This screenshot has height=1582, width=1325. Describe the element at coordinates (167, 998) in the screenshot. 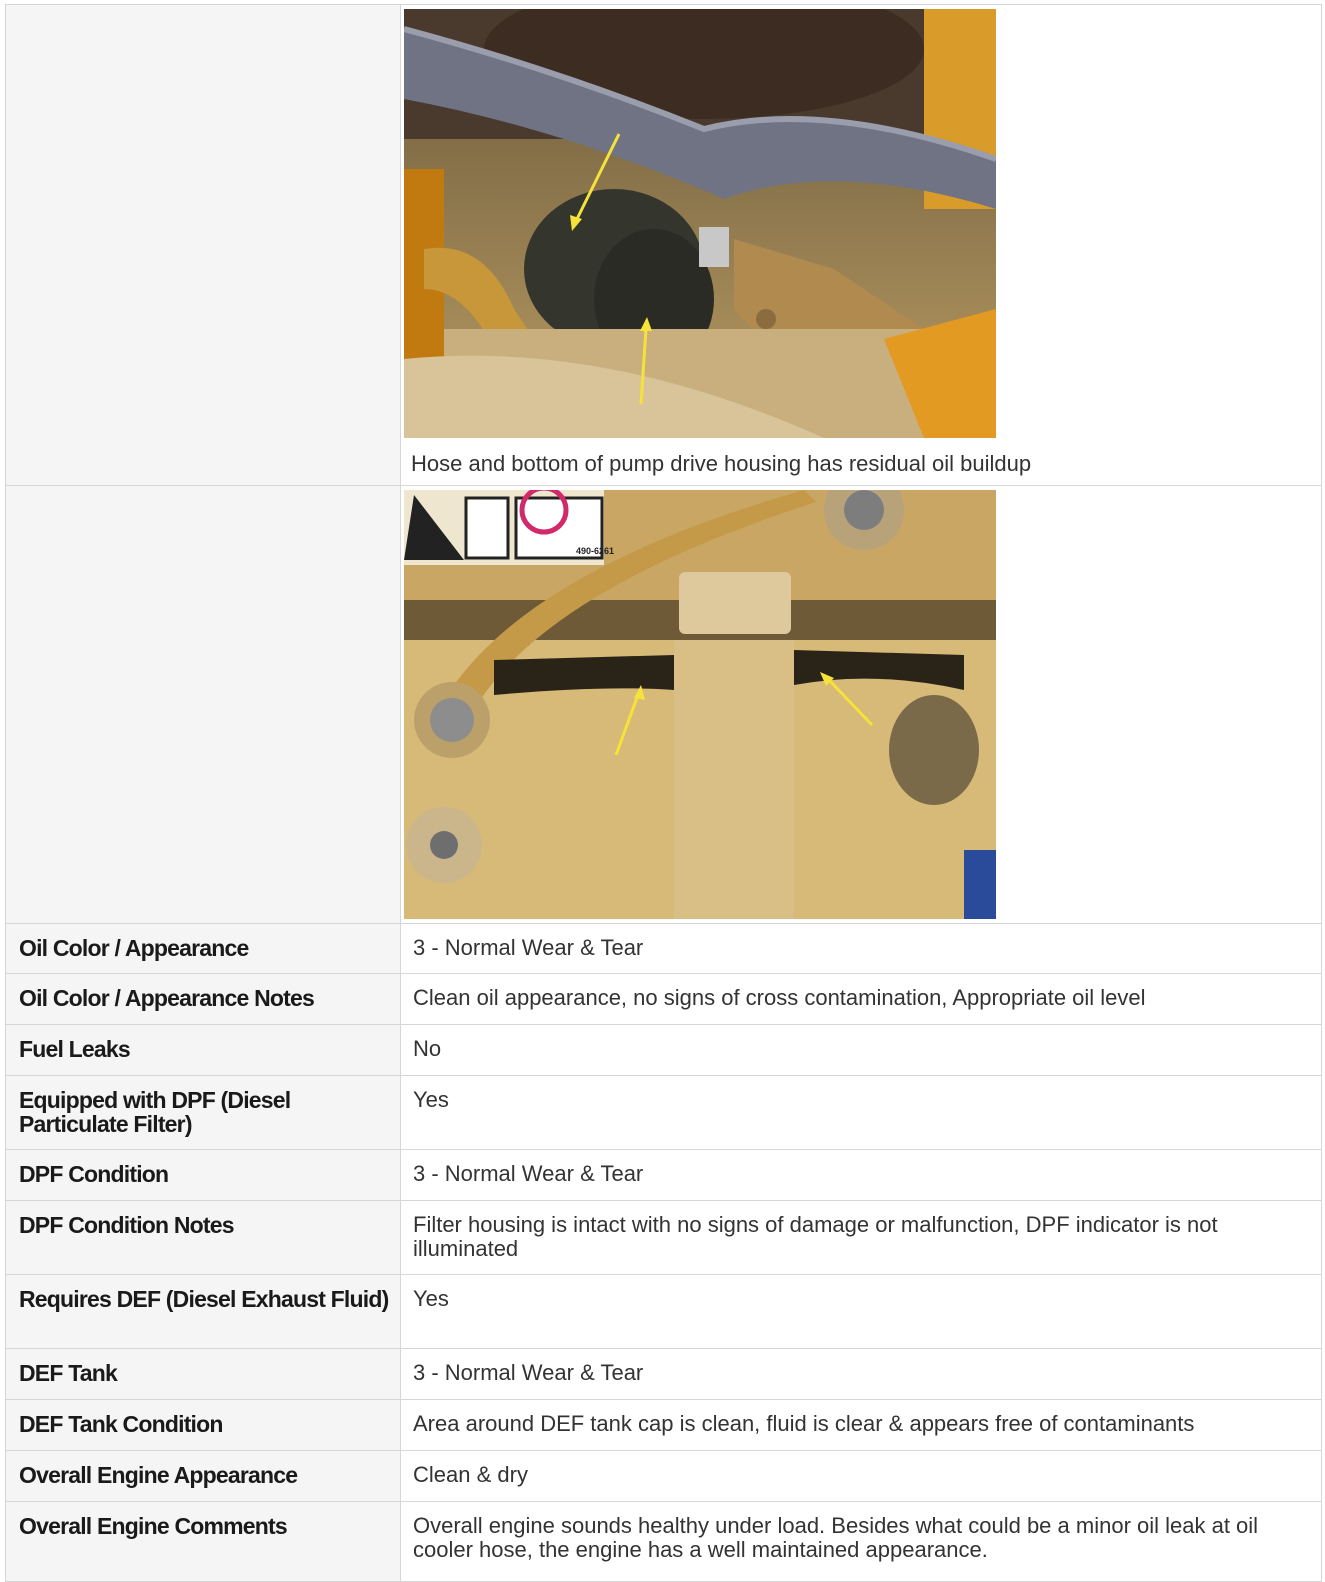

I see `field-label: Oil Color / Appearance Notes` at that location.